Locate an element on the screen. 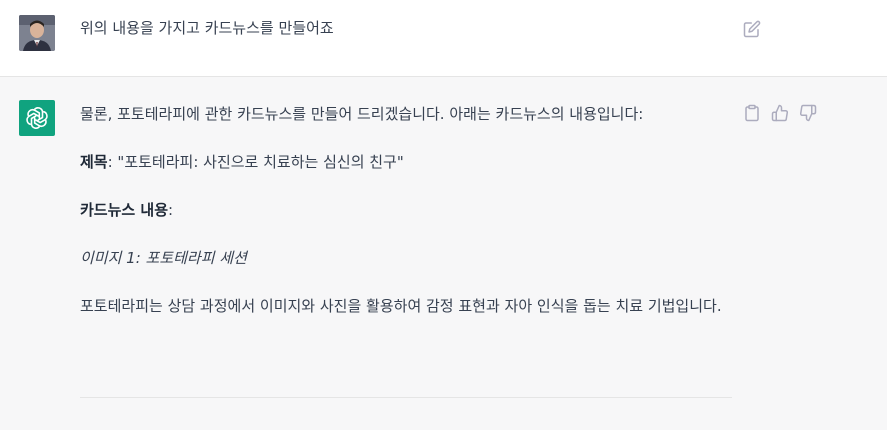  content-colon: : is located at coordinates (171, 210).